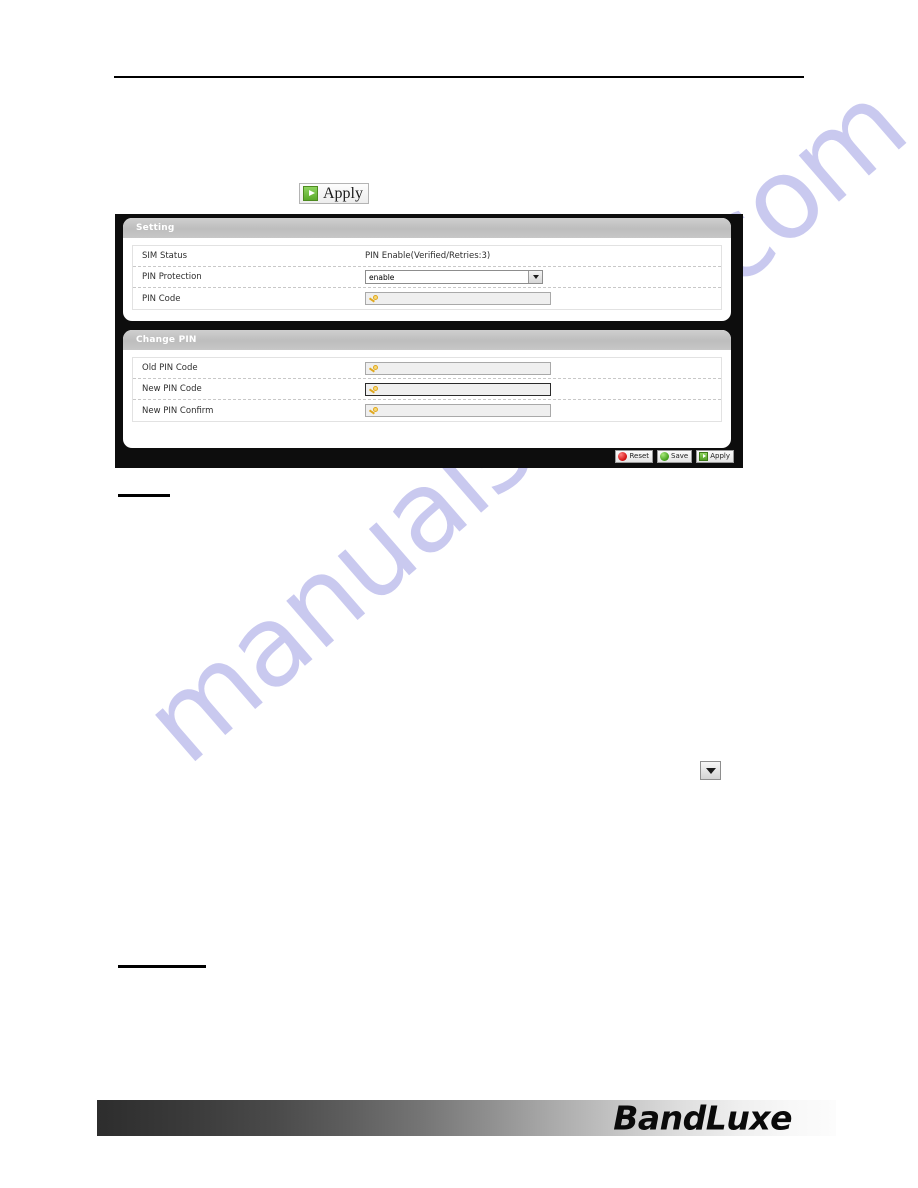 The image size is (918, 1188). Describe the element at coordinates (665, 456) in the screenshot. I see `save-green-icon` at that location.